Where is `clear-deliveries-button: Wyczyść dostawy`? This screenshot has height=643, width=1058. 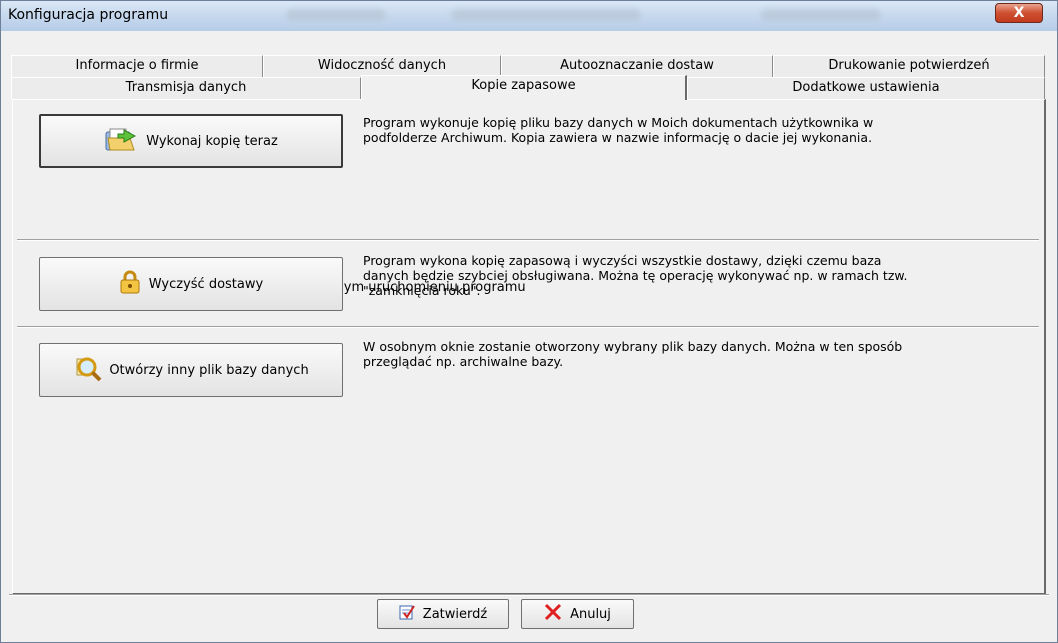
clear-deliveries-button: Wyczyść dostawy is located at coordinates (191, 284).